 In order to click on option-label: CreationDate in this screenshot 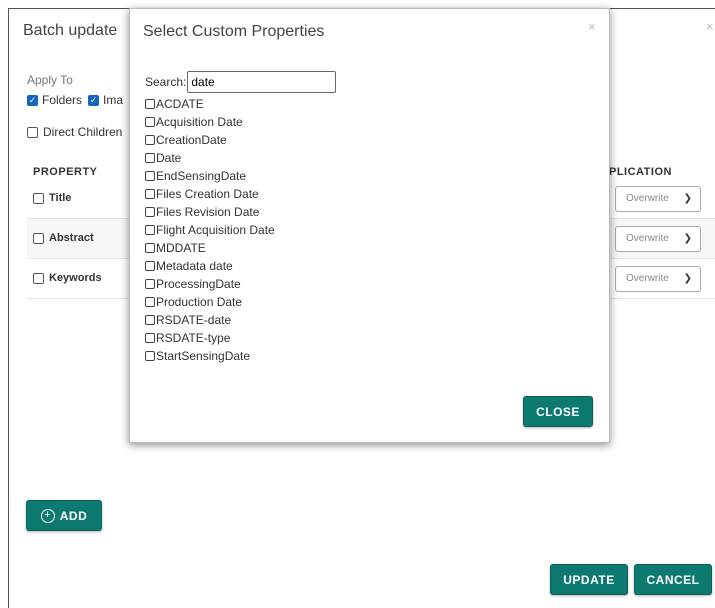, I will do `click(191, 140)`.